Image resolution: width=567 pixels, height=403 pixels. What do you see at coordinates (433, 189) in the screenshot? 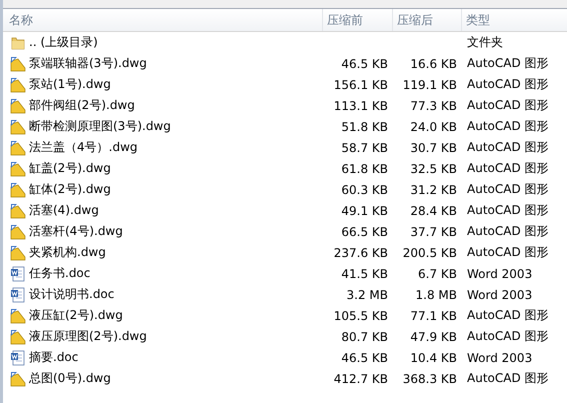
I see `size-after: 31.2 KB` at bounding box center [433, 189].